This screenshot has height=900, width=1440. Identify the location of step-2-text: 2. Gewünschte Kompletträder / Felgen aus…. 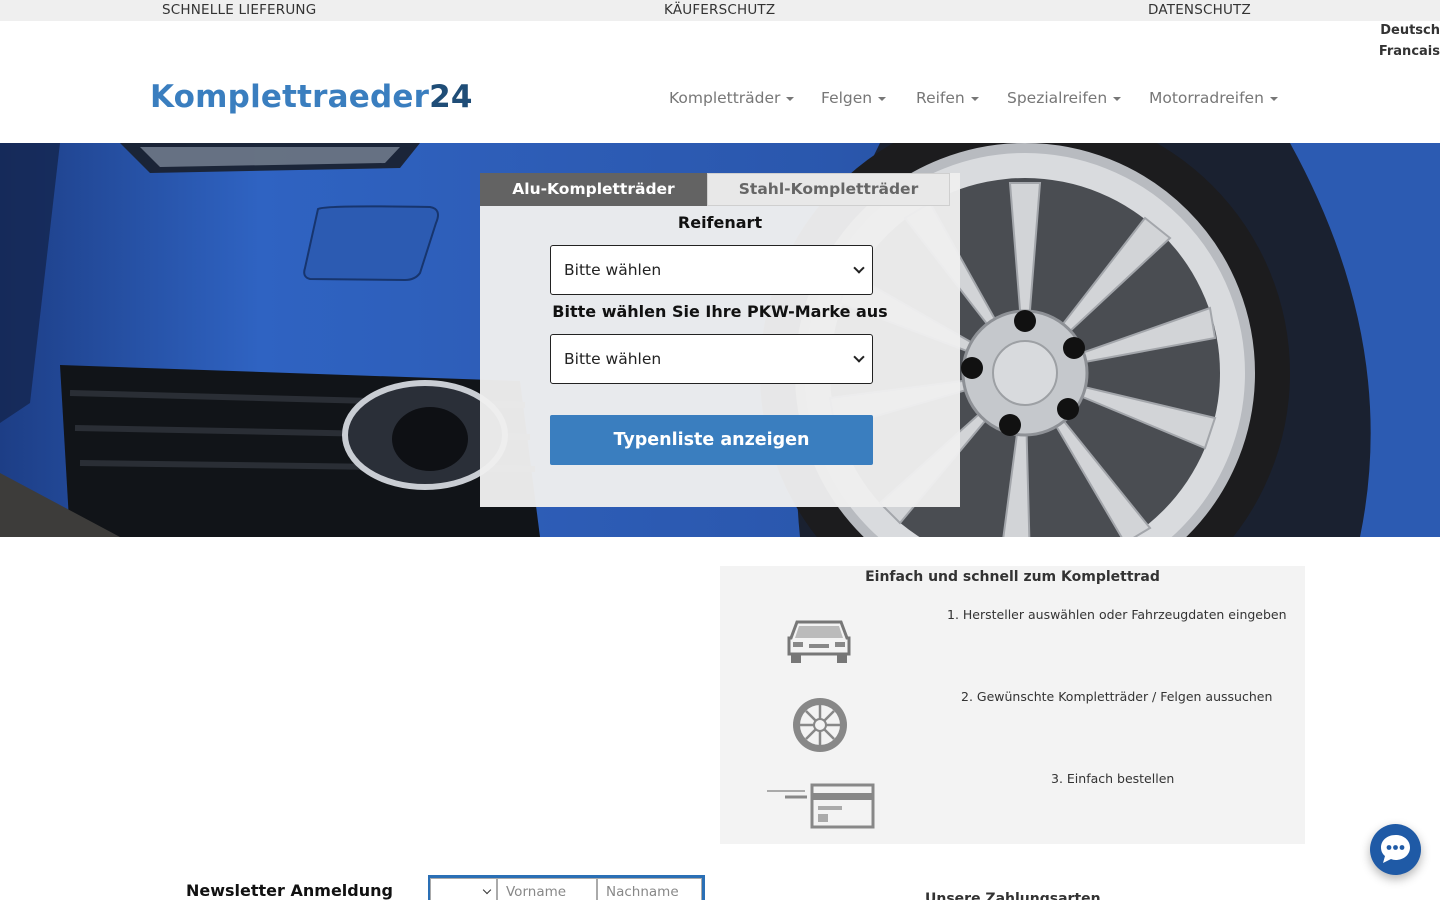
(1117, 696).